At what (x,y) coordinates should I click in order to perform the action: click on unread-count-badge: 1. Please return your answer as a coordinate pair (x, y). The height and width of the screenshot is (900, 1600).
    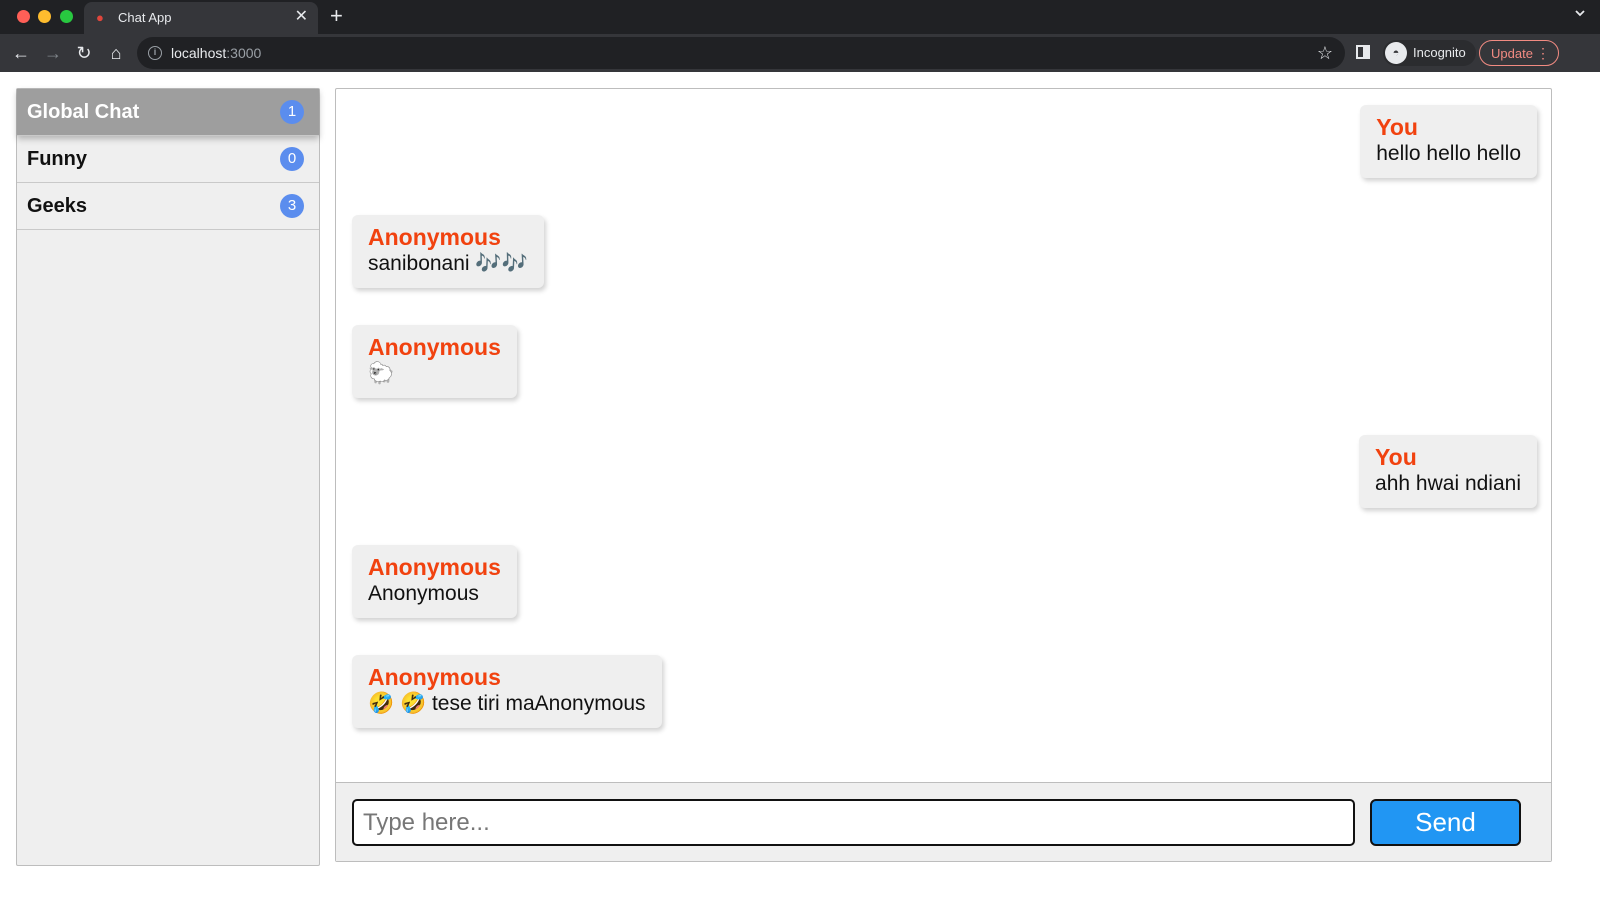
    Looking at the image, I should click on (292, 112).